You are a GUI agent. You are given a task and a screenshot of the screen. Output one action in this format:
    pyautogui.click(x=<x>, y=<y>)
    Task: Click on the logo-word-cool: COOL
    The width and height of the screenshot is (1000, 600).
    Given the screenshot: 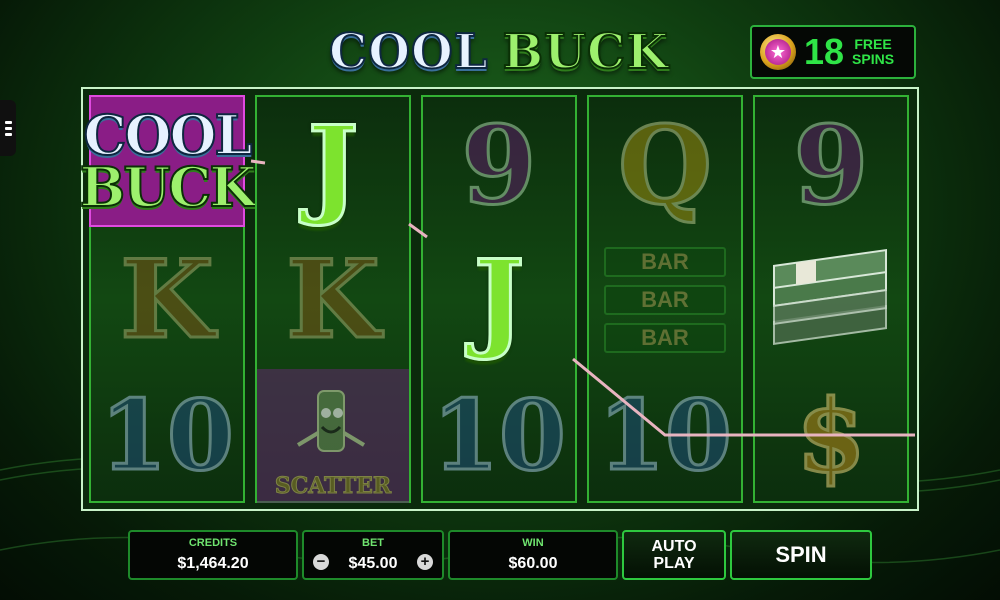 What is the action you would take?
    pyautogui.click(x=408, y=52)
    